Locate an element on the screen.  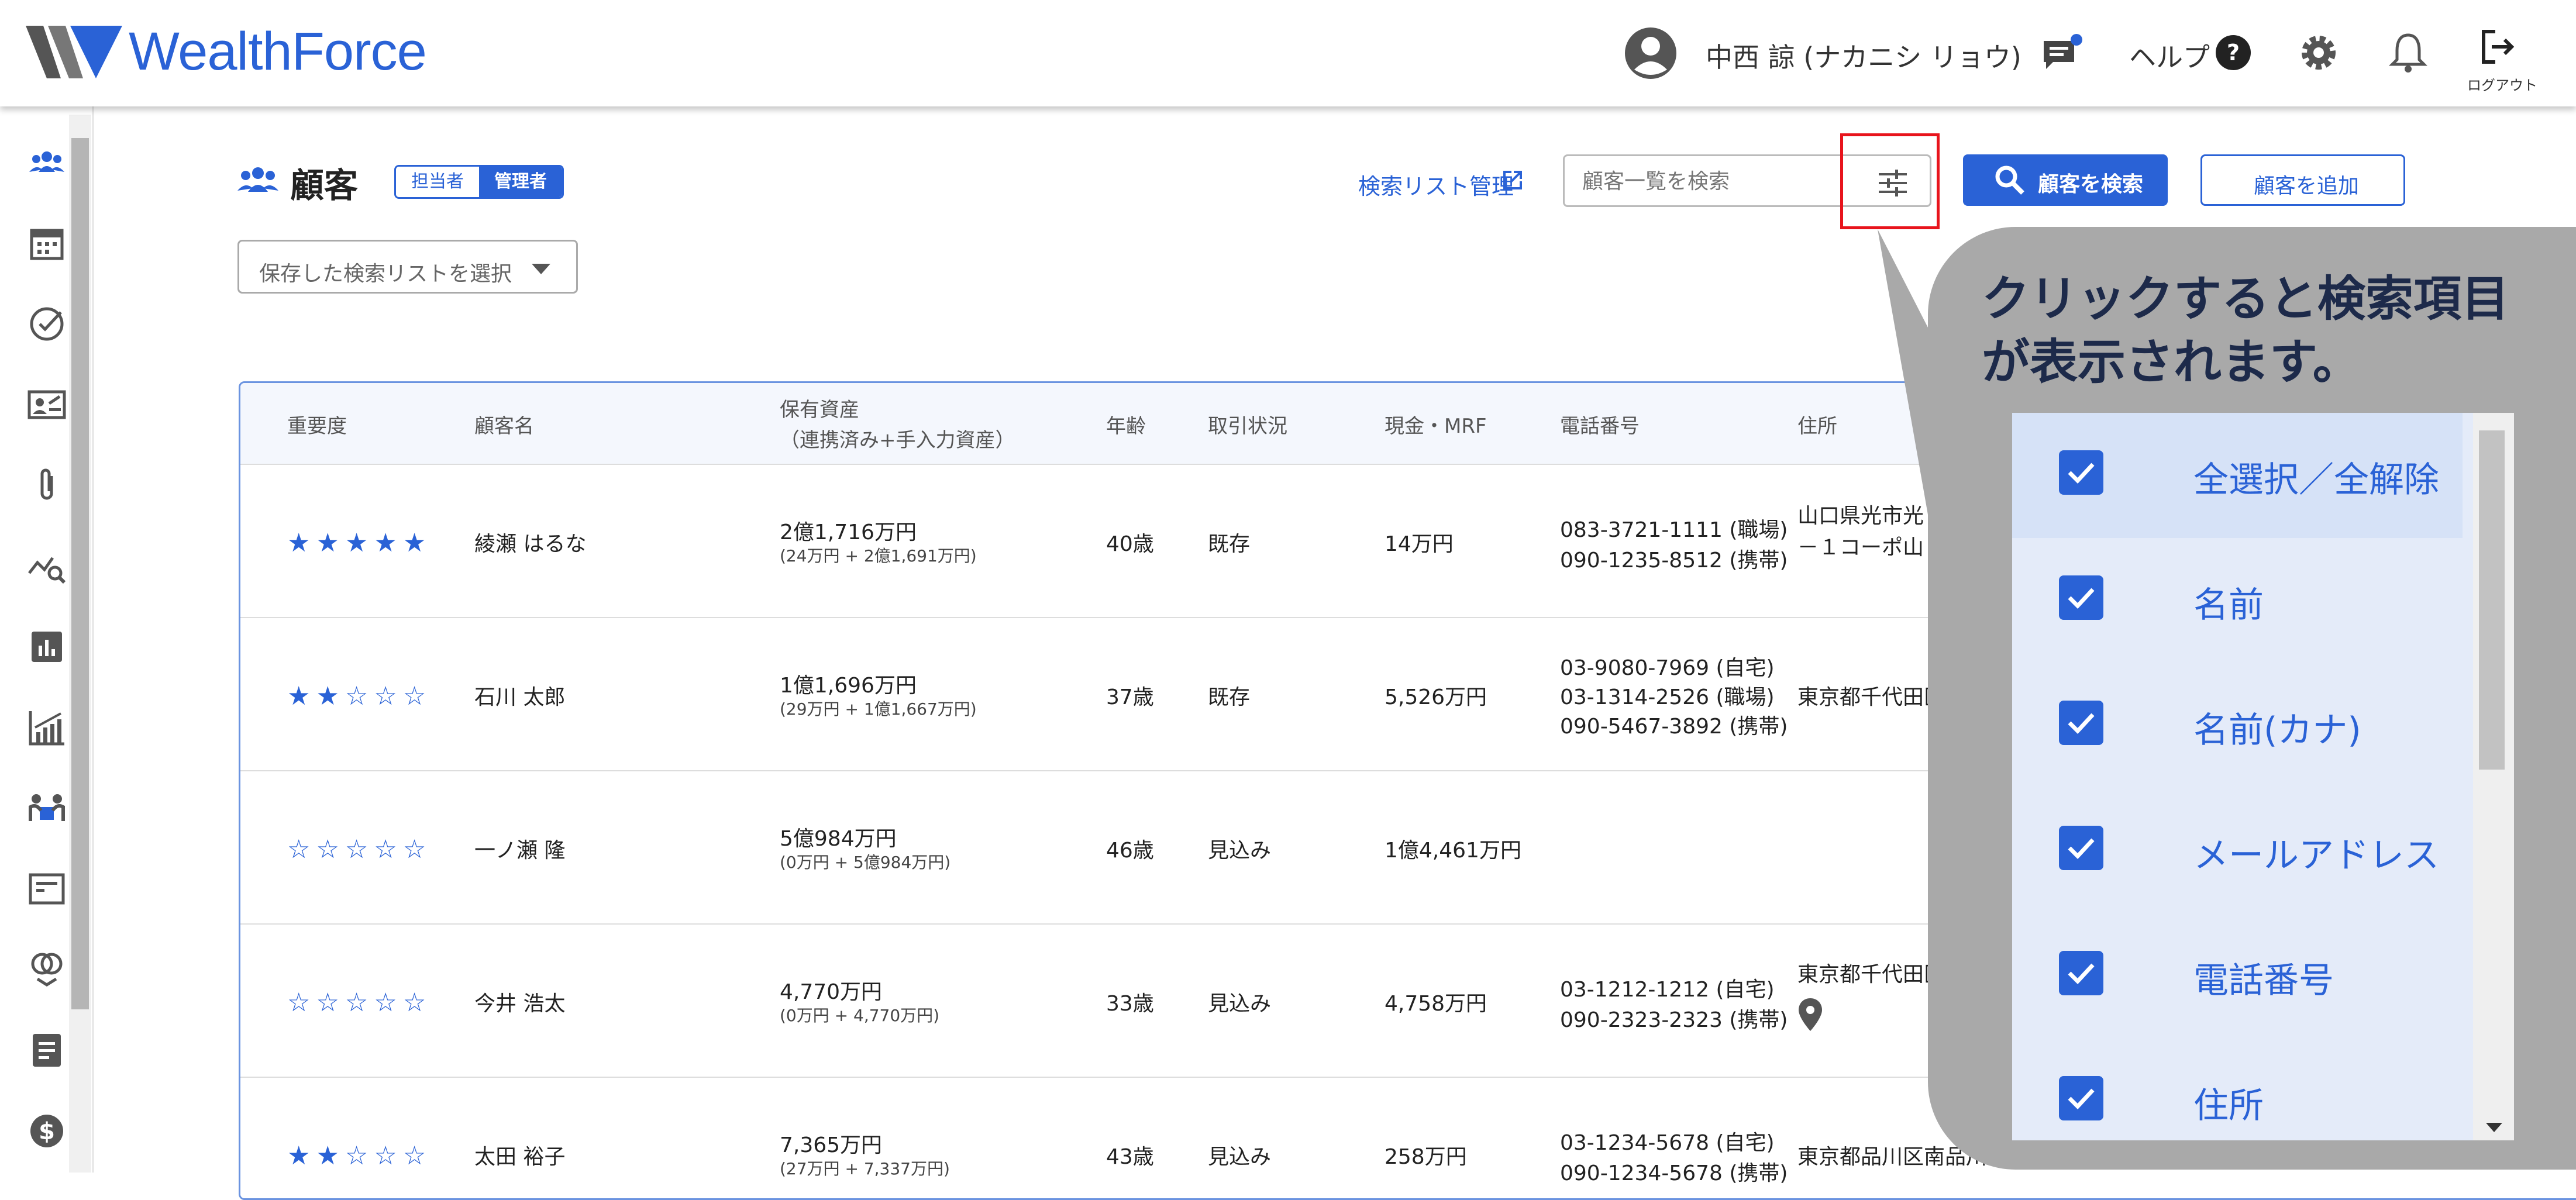
search-field-option: メールアドレス is located at coordinates (2237, 850).